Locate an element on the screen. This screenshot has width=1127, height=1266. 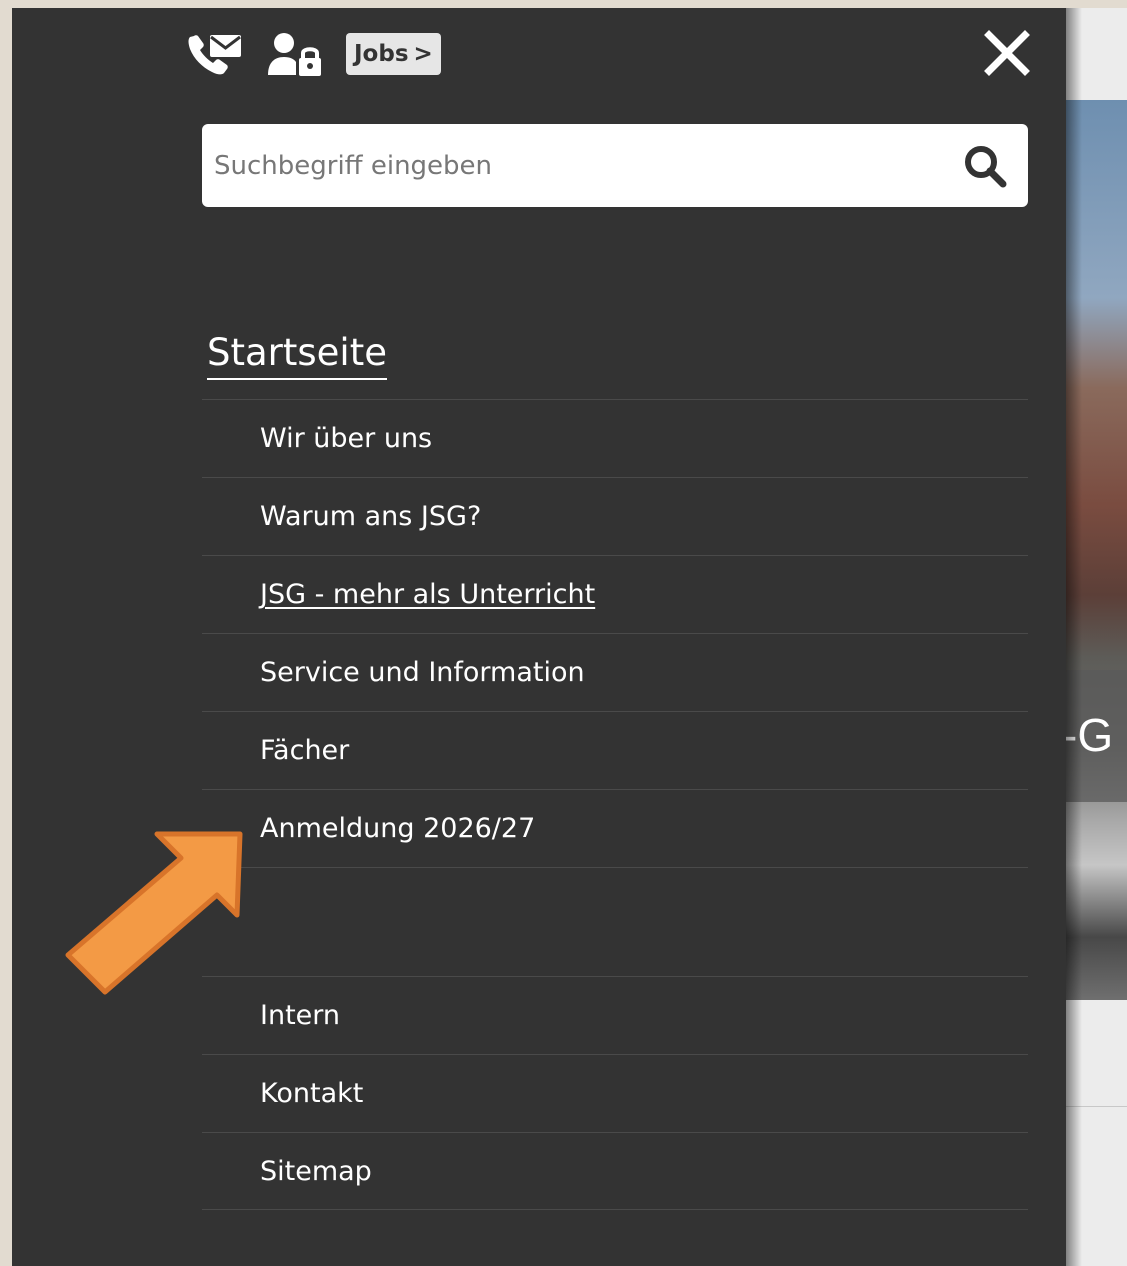
nav-item-warum-ans-jsg: Warum ans JSG? is located at coordinates (615, 516).